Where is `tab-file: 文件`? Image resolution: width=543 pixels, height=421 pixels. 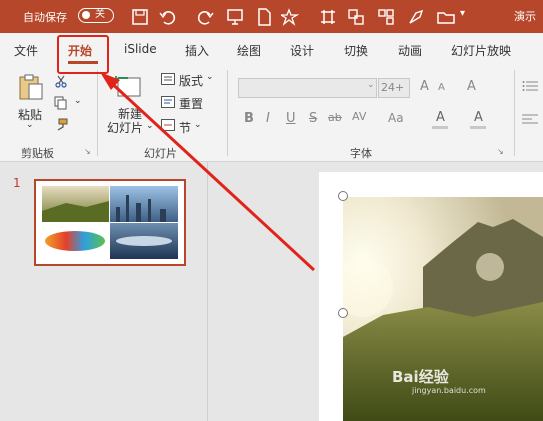 tab-file: 文件 is located at coordinates (26, 50).